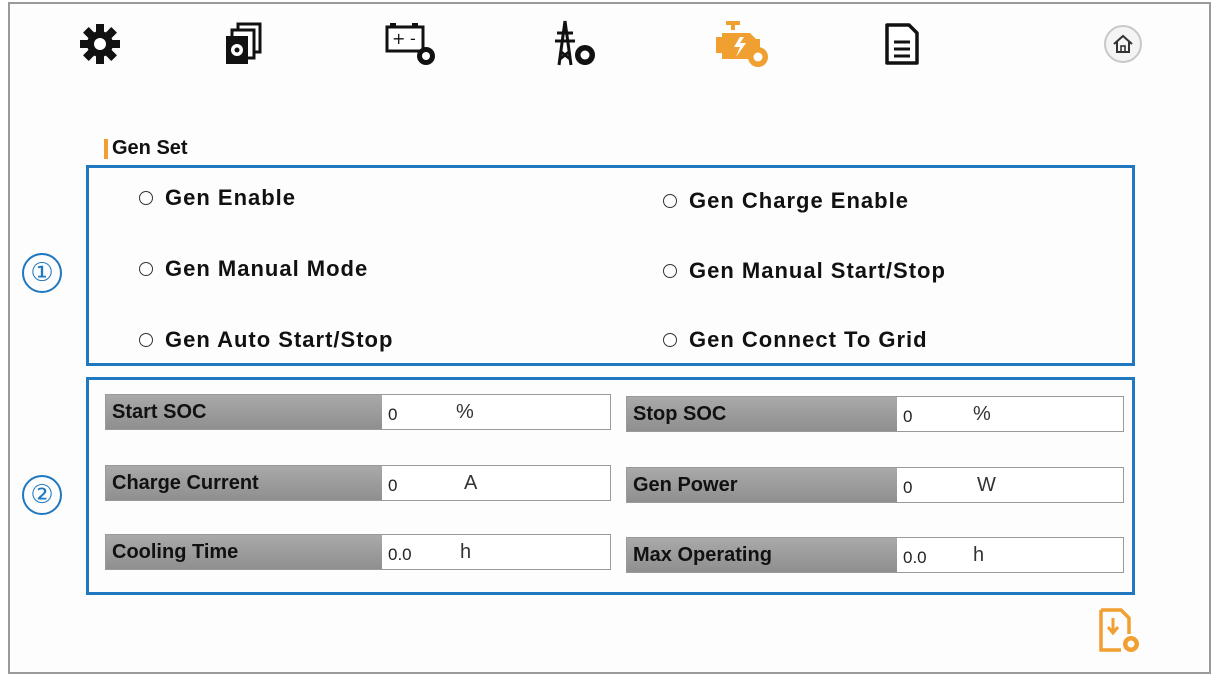 This screenshot has width=1219, height=682. Describe the element at coordinates (244, 412) in the screenshot. I see `field-label: Start SOC` at that location.